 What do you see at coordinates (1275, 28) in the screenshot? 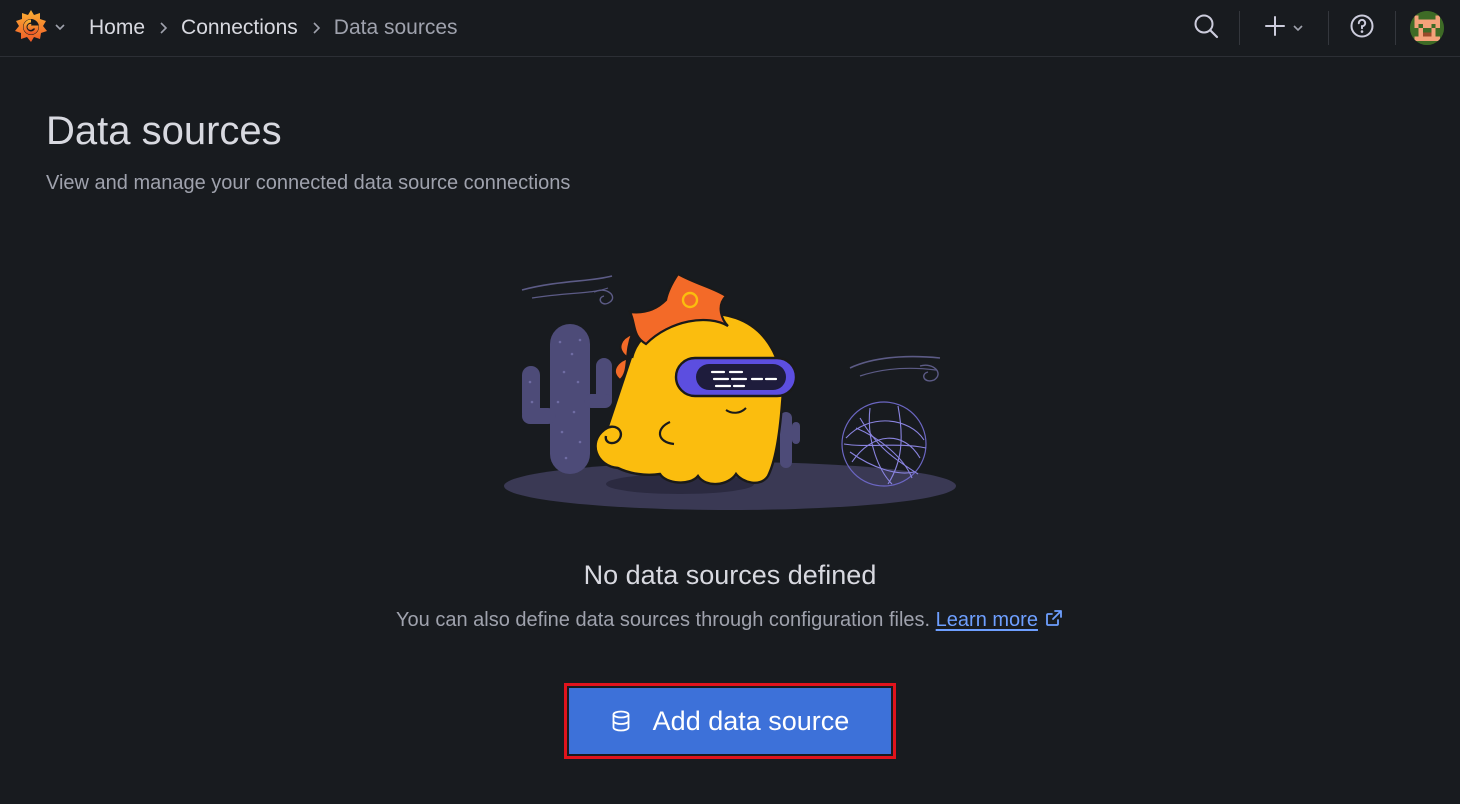
I see `plus-icon` at bounding box center [1275, 28].